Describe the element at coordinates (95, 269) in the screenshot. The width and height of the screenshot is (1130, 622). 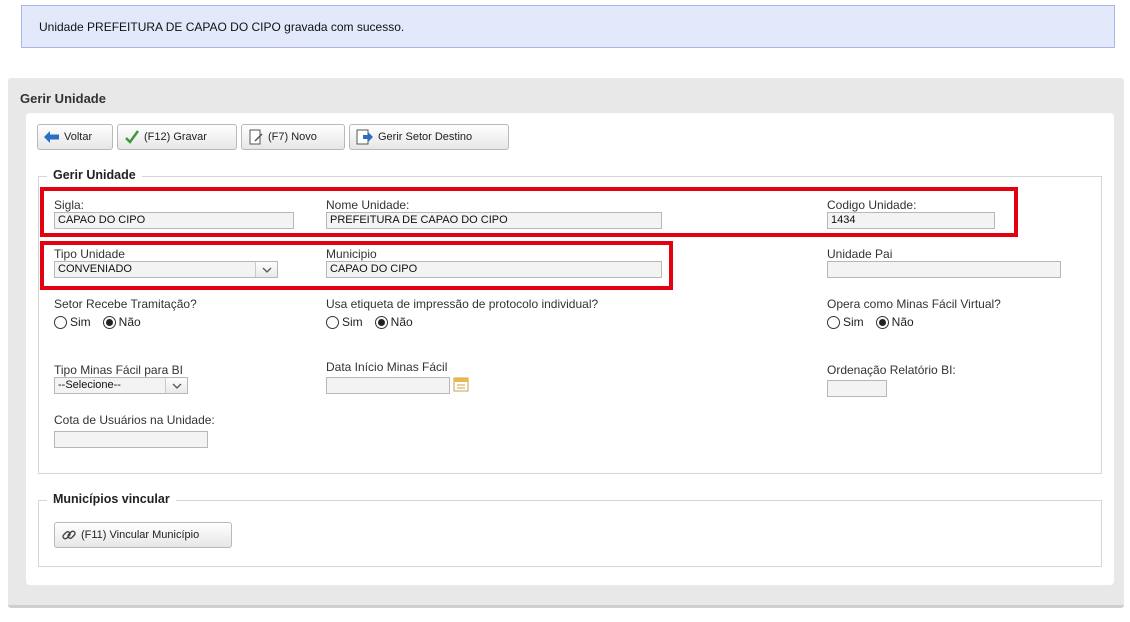
I see `tipo-unidade-value: CONVENIADO` at that location.